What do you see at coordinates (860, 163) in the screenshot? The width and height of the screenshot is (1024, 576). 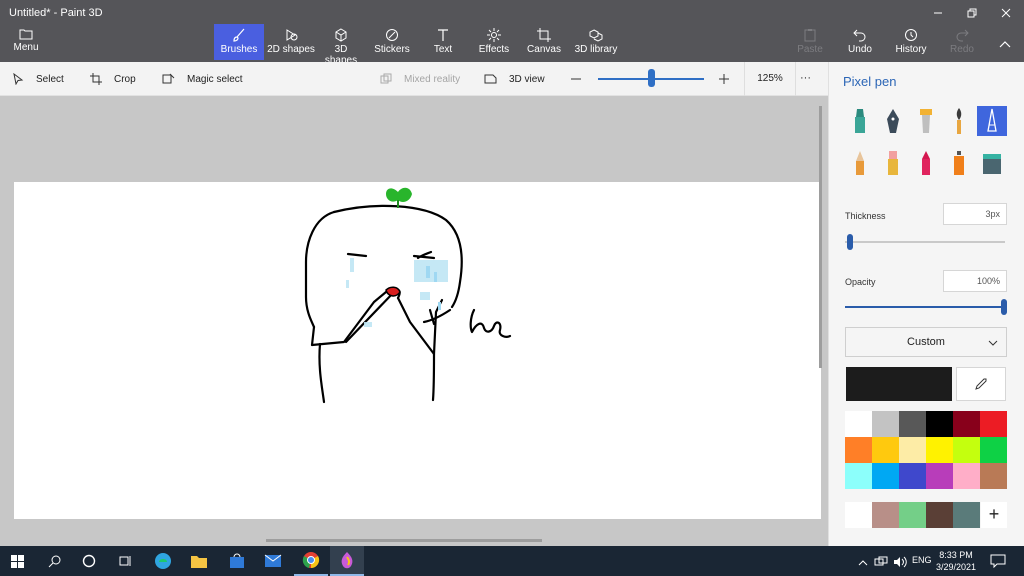 I see `pencil-icon` at bounding box center [860, 163].